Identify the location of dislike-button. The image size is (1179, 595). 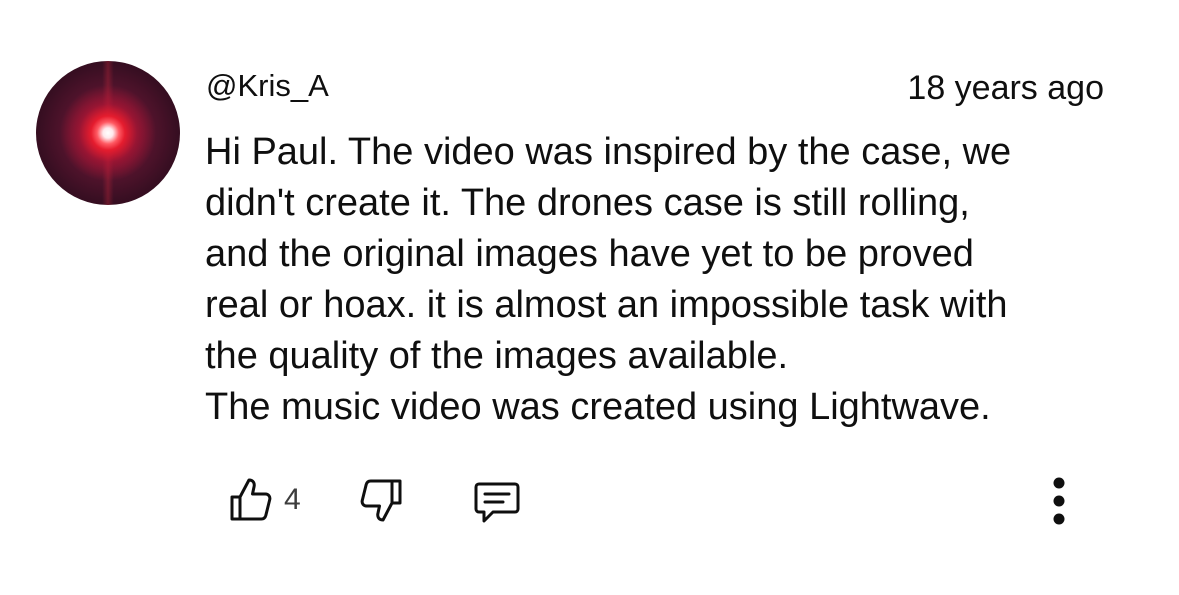
(382, 501).